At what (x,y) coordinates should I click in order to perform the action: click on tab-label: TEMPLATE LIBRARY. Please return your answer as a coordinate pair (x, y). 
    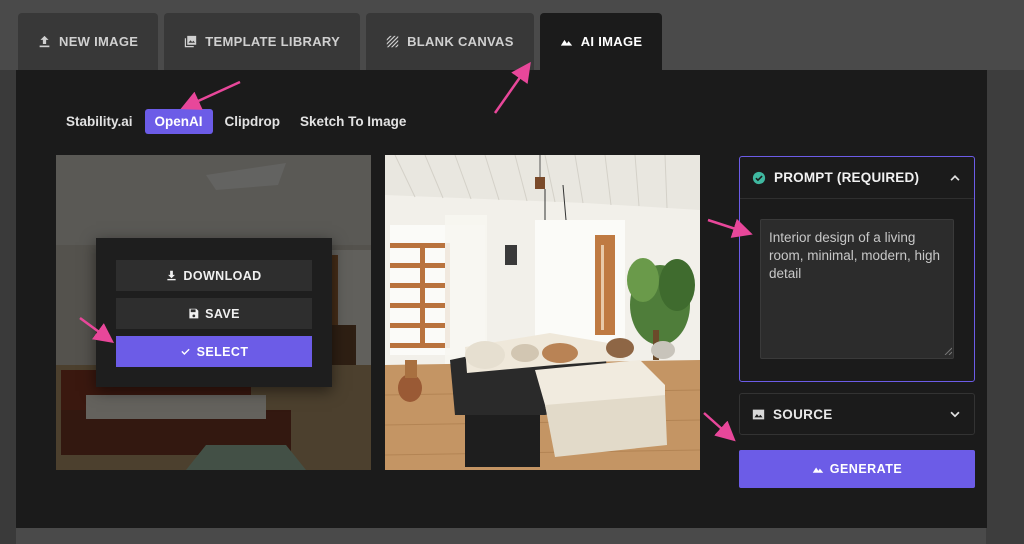
    Looking at the image, I should click on (273, 41).